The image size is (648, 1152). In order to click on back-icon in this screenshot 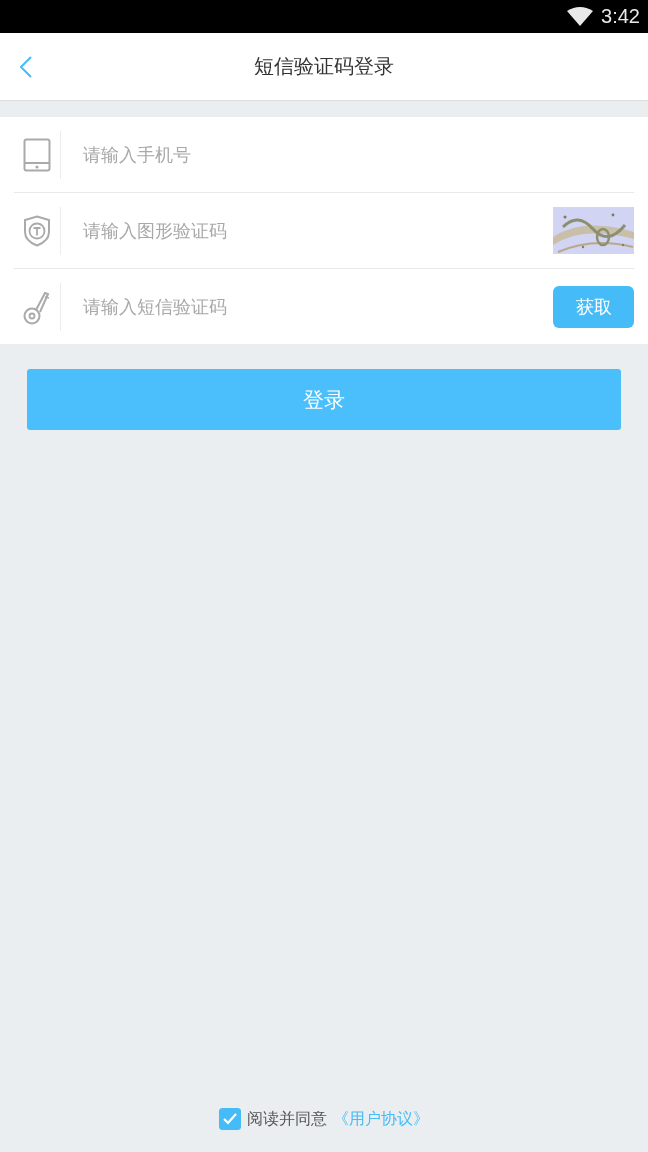, I will do `click(26, 66)`.